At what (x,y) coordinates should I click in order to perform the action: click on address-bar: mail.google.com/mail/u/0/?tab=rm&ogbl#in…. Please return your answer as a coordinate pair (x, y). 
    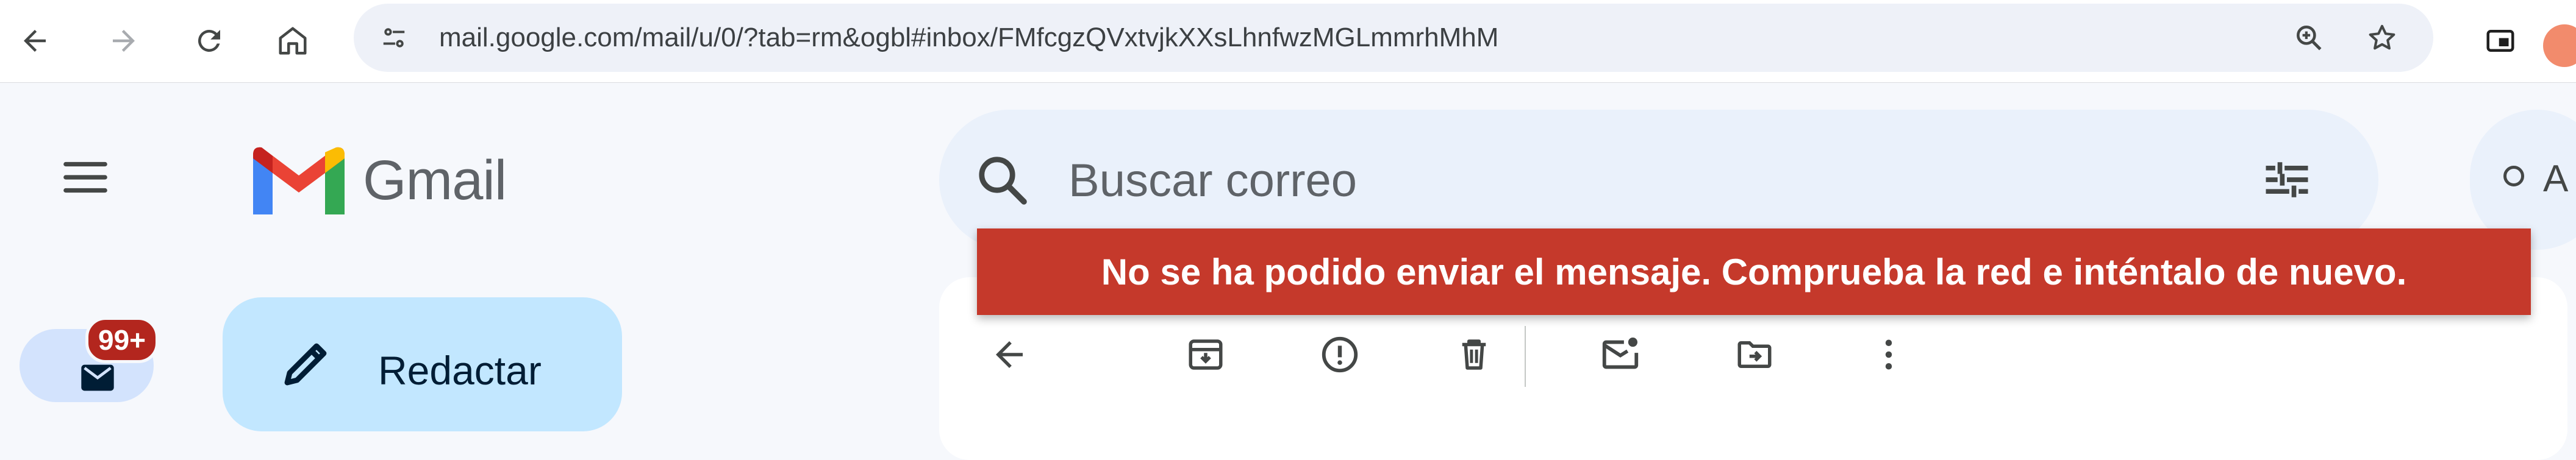
    Looking at the image, I should click on (1393, 38).